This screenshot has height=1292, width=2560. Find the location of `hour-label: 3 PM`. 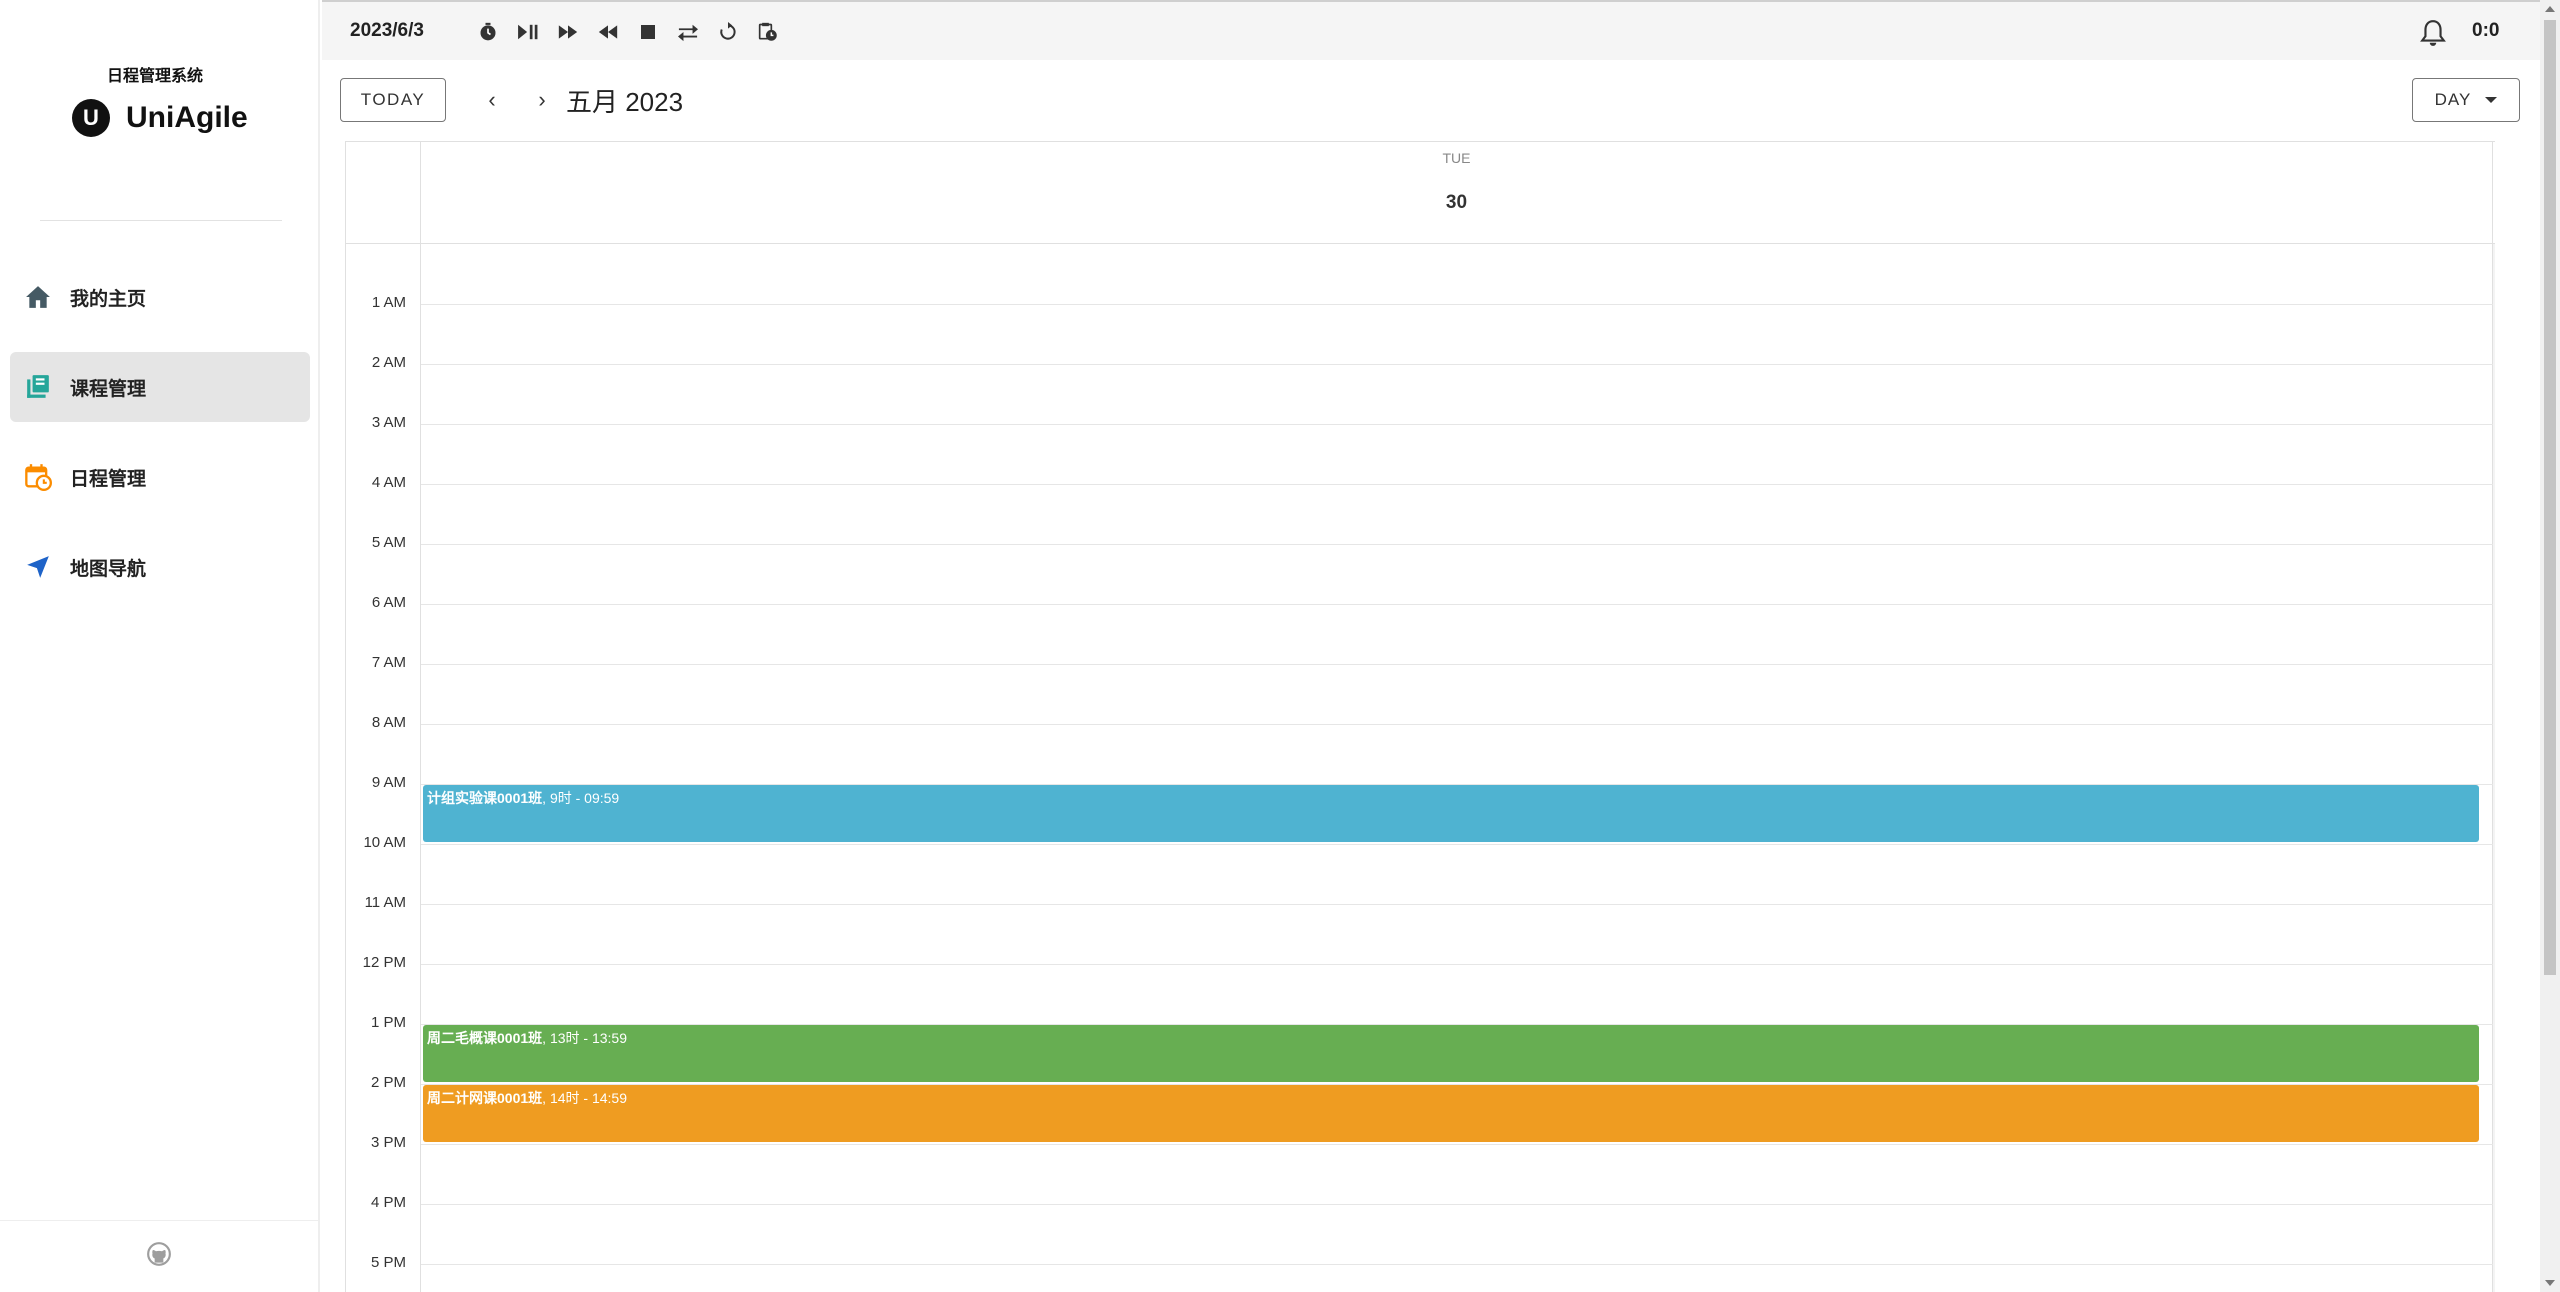

hour-label: 3 PM is located at coordinates (388, 1142).